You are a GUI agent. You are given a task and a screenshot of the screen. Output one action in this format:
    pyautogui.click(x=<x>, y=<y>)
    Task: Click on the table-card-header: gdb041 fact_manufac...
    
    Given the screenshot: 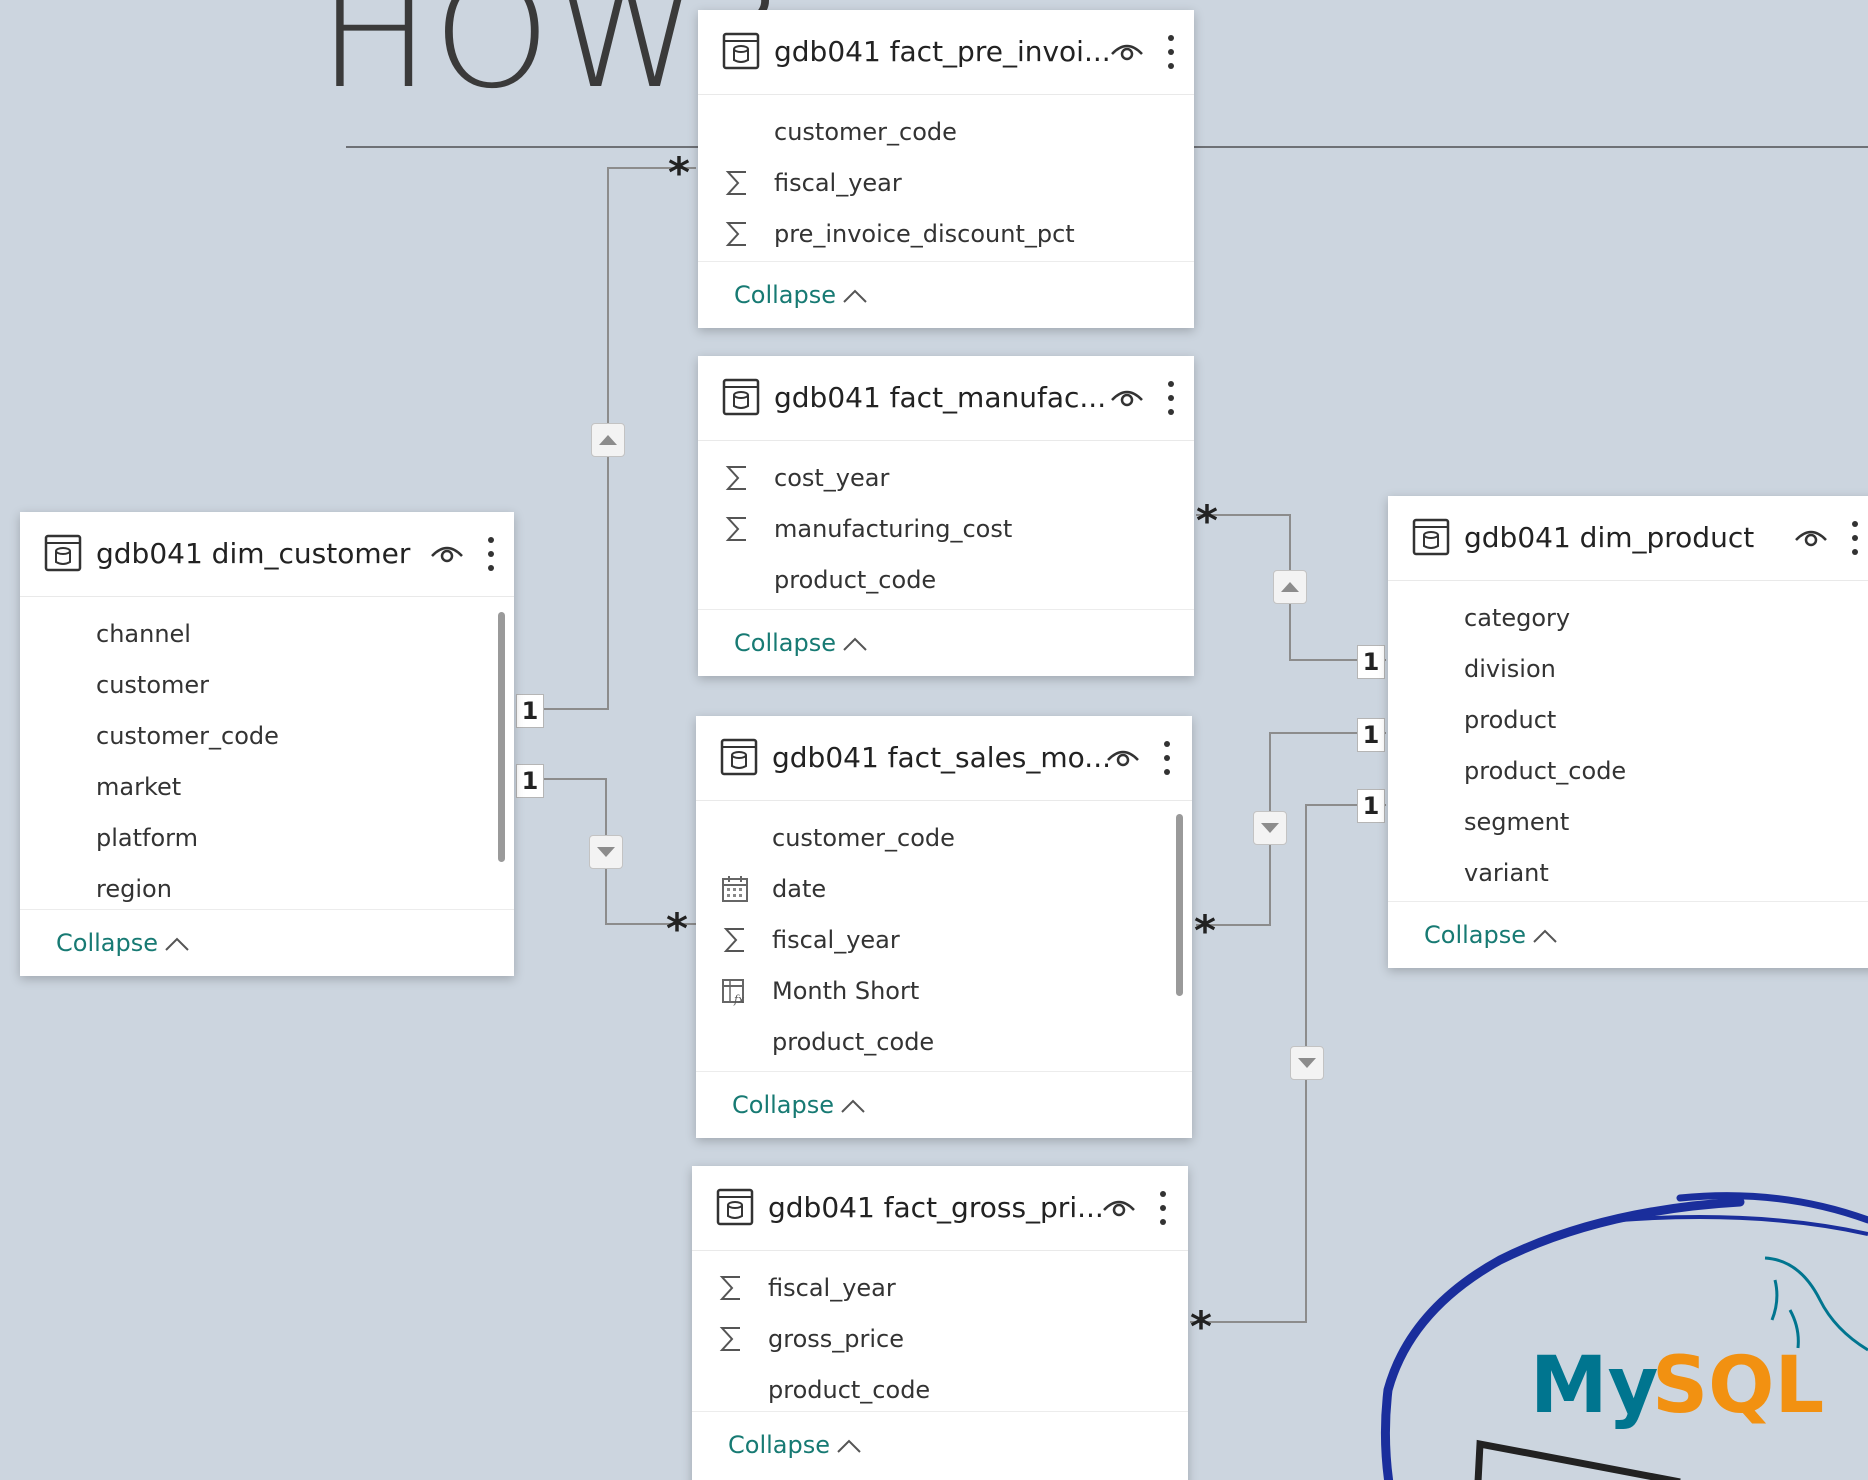 What is the action you would take?
    pyautogui.click(x=946, y=398)
    